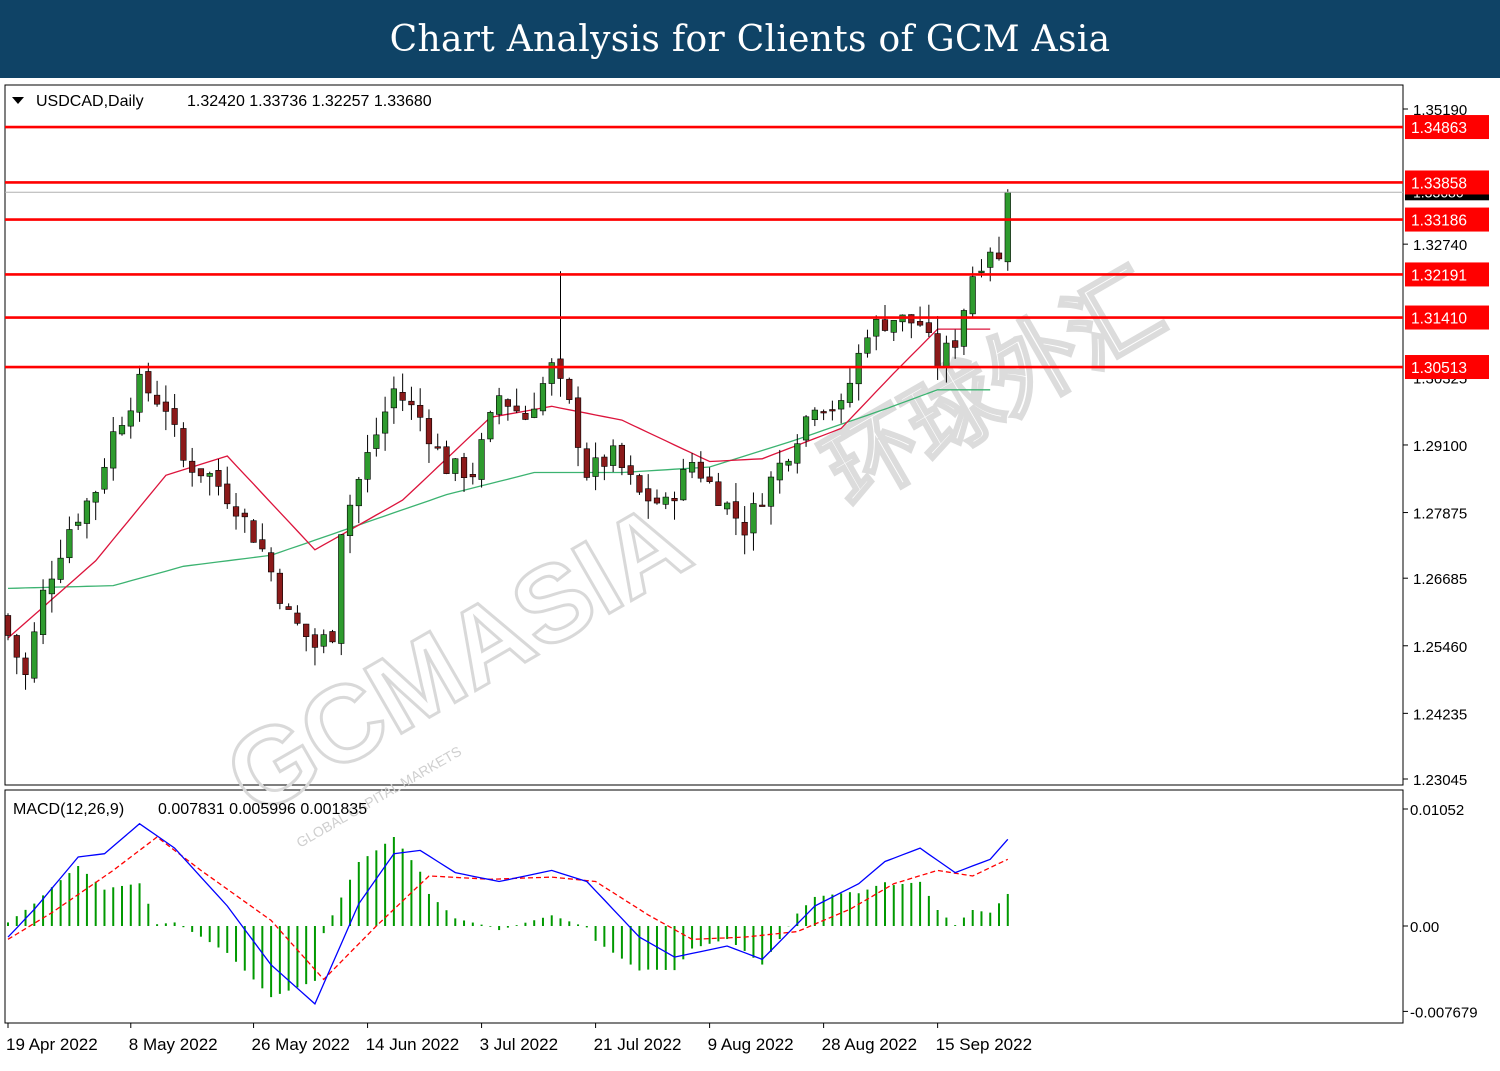 This screenshot has height=1071, width=1500. Describe the element at coordinates (750, 39) in the screenshot. I see `banner-title: Chart Analysis for Clients of GCM Asia` at that location.